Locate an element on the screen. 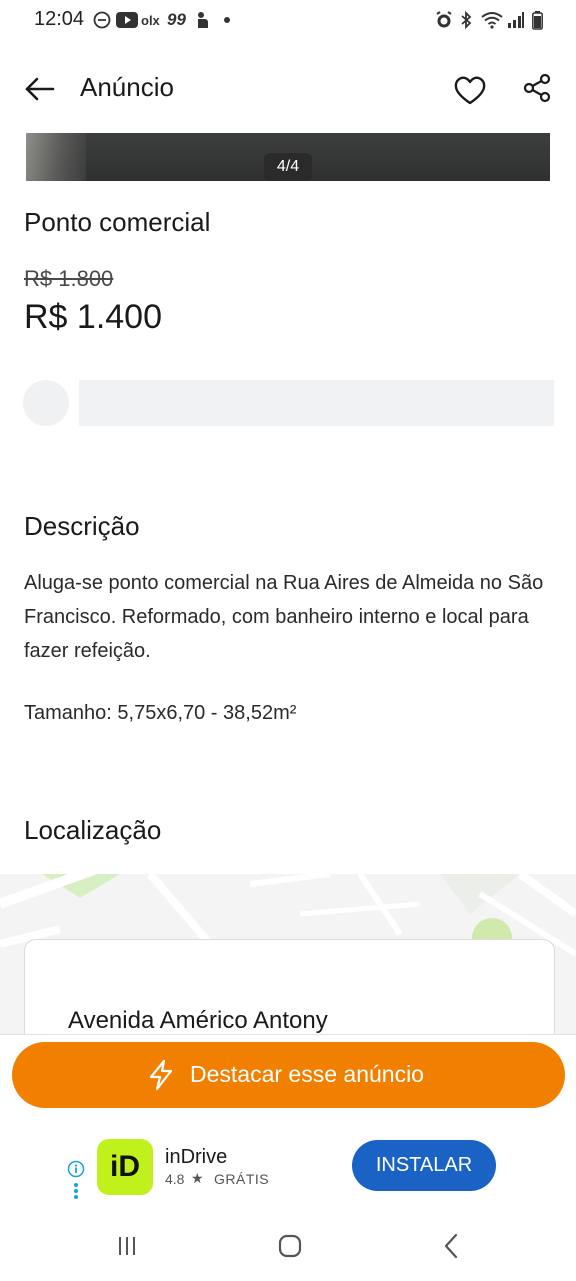  app-icon-letters: iD is located at coordinates (125, 1166).